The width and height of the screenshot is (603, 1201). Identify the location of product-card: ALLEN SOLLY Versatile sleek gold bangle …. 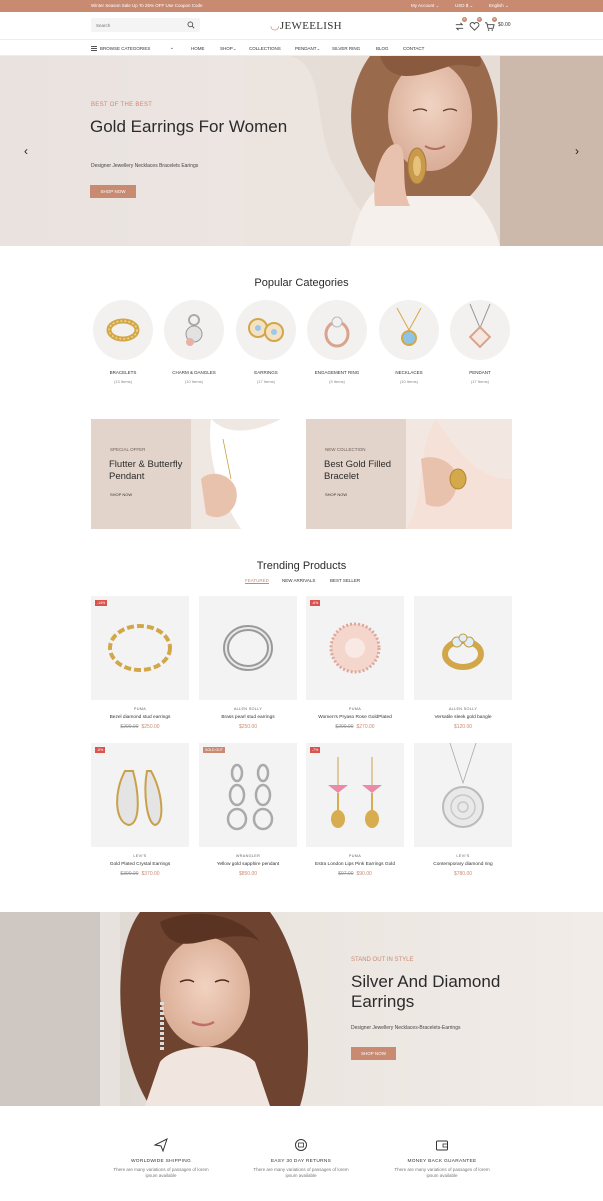
(463, 666).